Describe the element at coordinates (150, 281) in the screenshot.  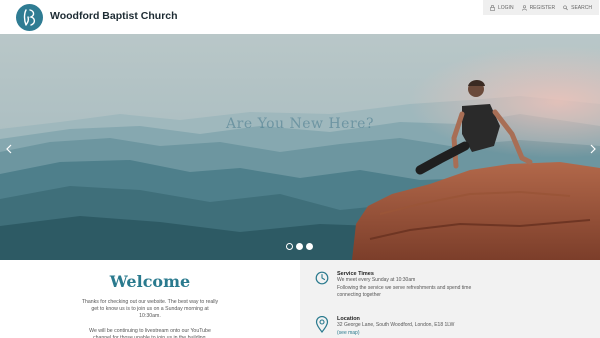
I see `welcome-title: Welcome` at that location.